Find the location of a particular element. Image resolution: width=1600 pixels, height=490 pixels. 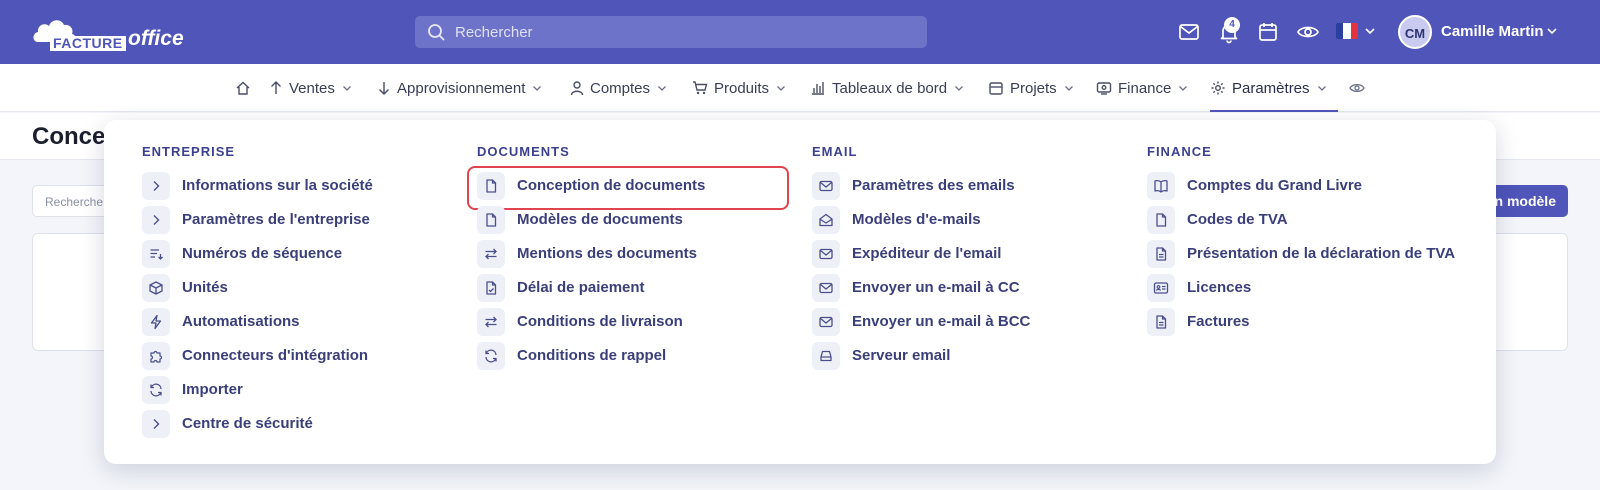

menu-item-connecteurs-d-integration: Connecteurs d'intégration is located at coordinates (269, 355).